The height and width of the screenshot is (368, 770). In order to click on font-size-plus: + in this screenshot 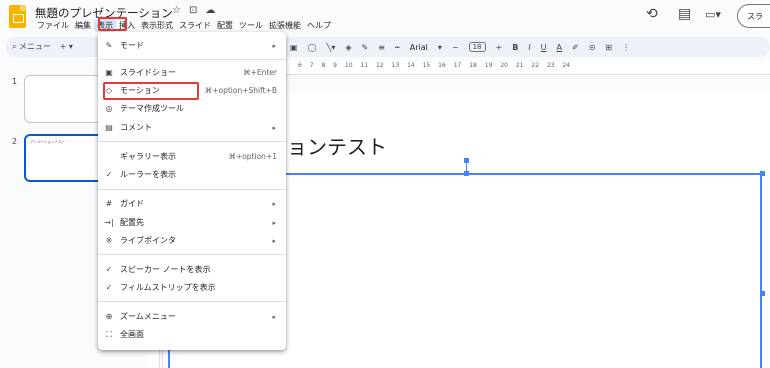, I will do `click(499, 47)`.